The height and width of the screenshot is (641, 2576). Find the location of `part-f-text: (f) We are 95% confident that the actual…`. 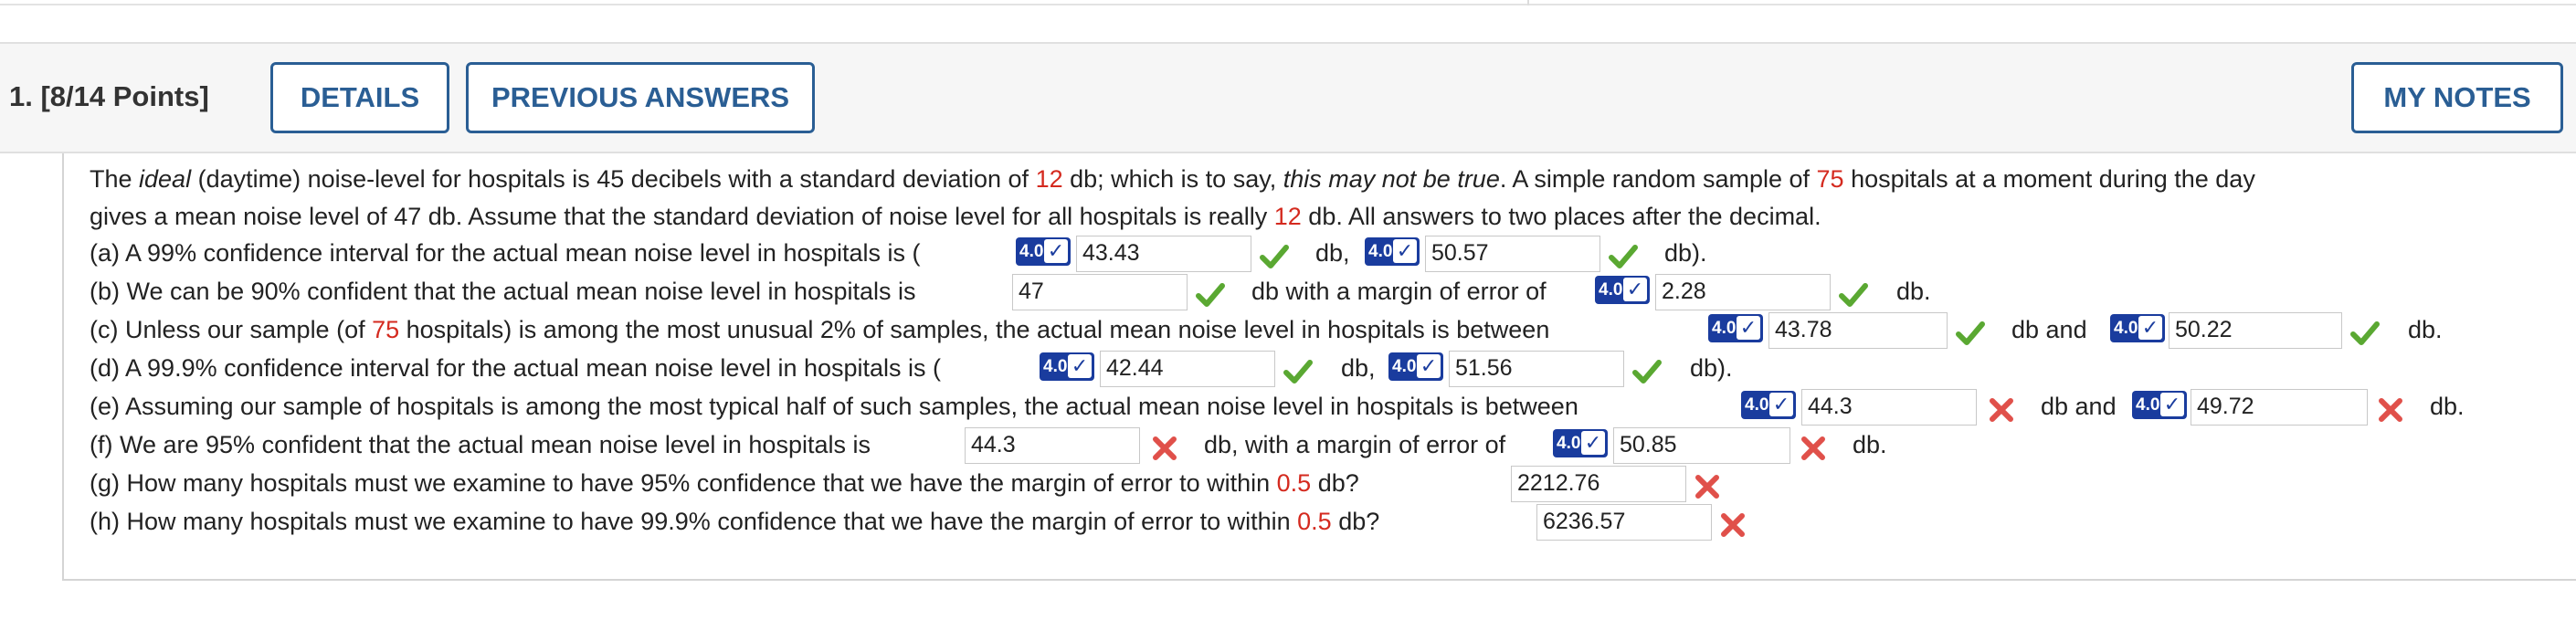

part-f-text: (f) We are 95% confident that the actual… is located at coordinates (481, 445).